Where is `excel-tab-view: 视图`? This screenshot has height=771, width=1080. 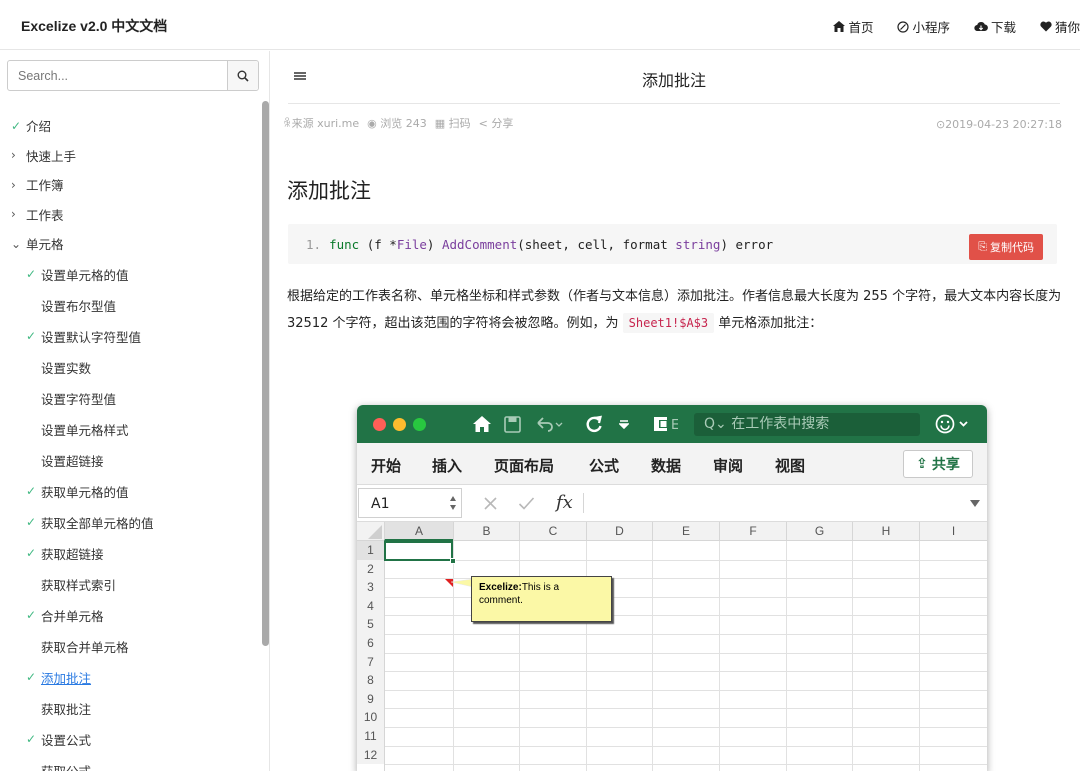 excel-tab-view: 视图 is located at coordinates (790, 465).